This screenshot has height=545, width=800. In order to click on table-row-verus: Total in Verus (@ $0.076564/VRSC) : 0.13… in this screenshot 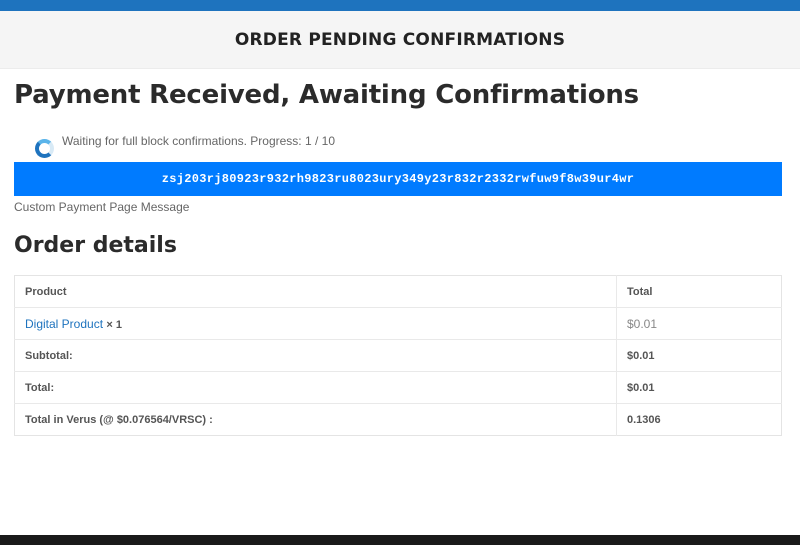, I will do `click(398, 419)`.